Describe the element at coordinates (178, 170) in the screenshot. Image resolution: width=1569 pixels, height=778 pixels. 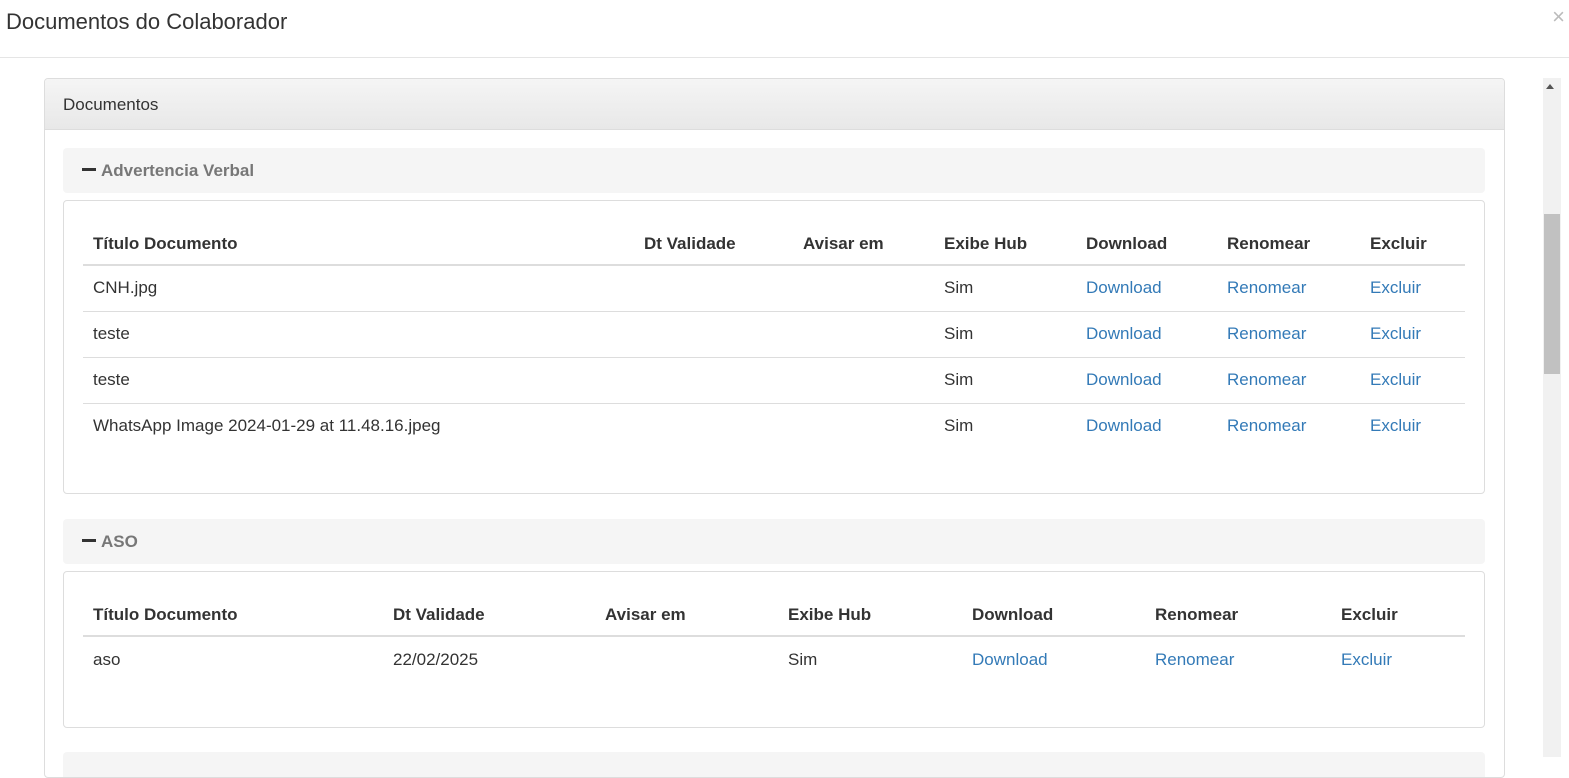
I see `group-title: Advertencia Verbal` at that location.